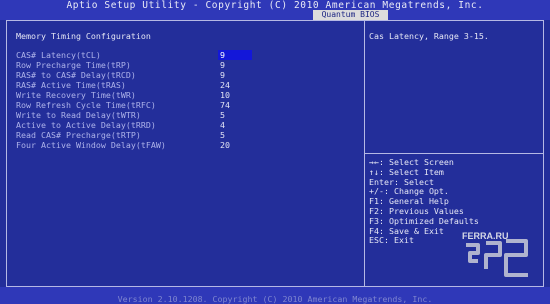 Image resolution: width=550 pixels, height=304 pixels. I want to click on setting-label: Row Precharge Time(tRP), so click(73, 65).